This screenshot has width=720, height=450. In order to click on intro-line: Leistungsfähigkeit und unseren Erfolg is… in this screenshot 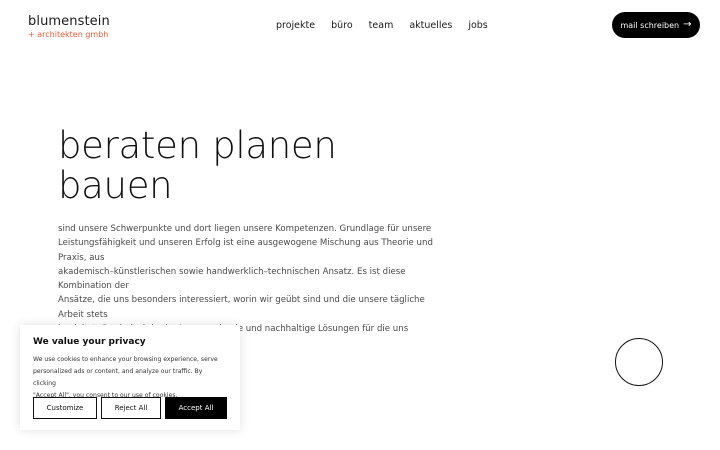, I will do `click(245, 250)`.